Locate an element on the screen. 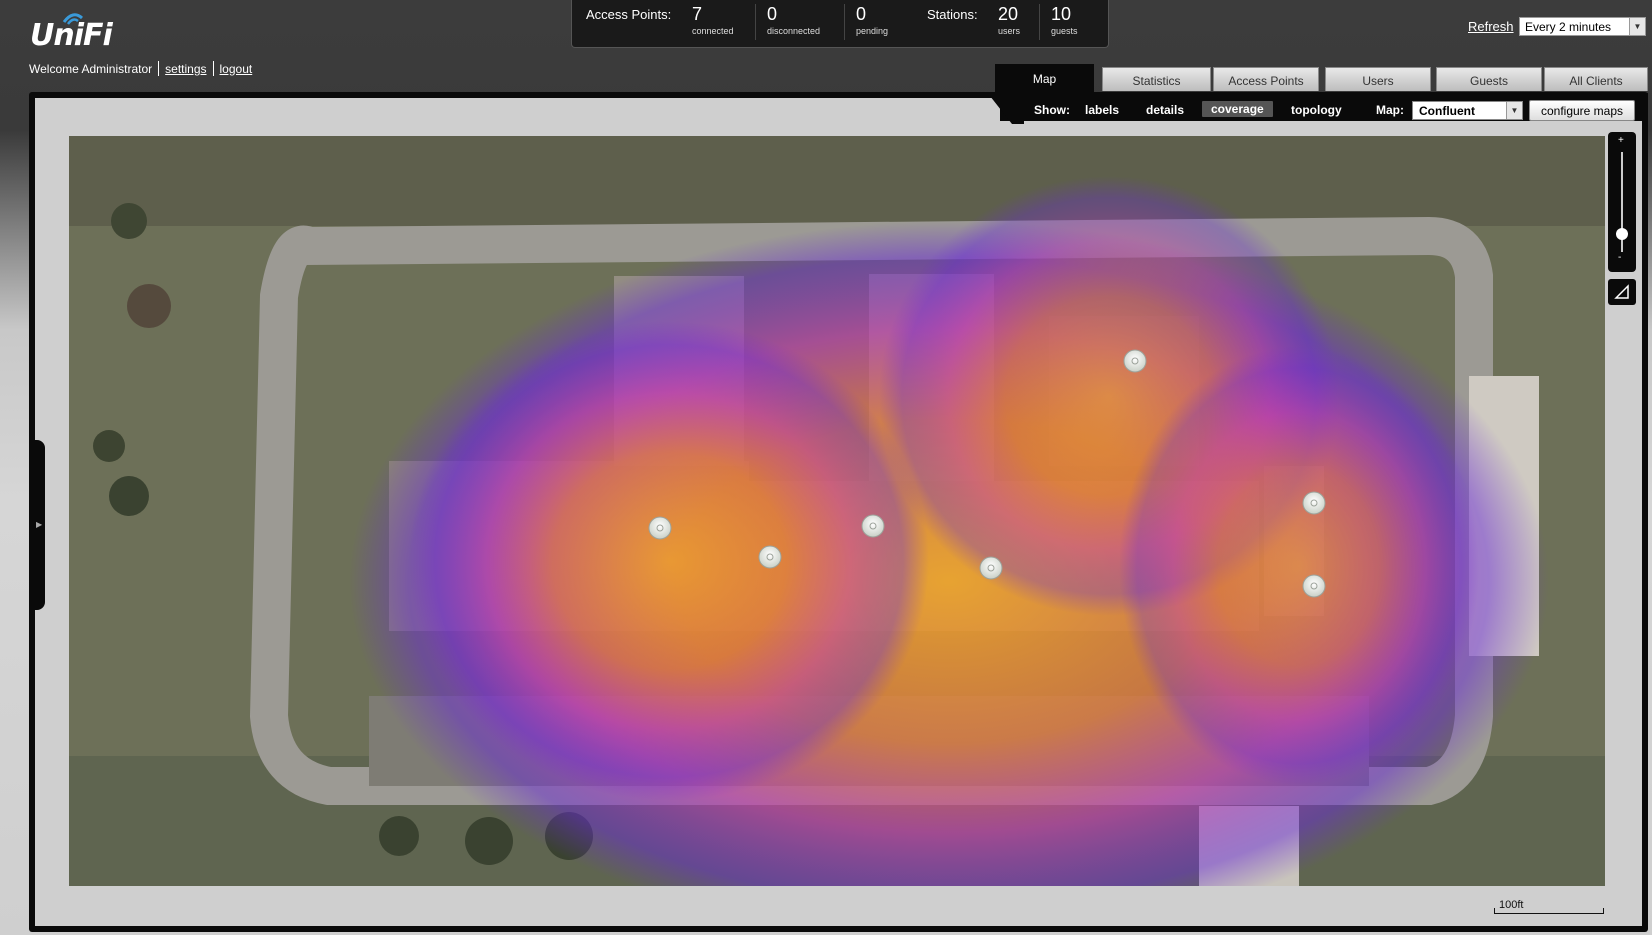  tab-map: Map is located at coordinates (1044, 78).